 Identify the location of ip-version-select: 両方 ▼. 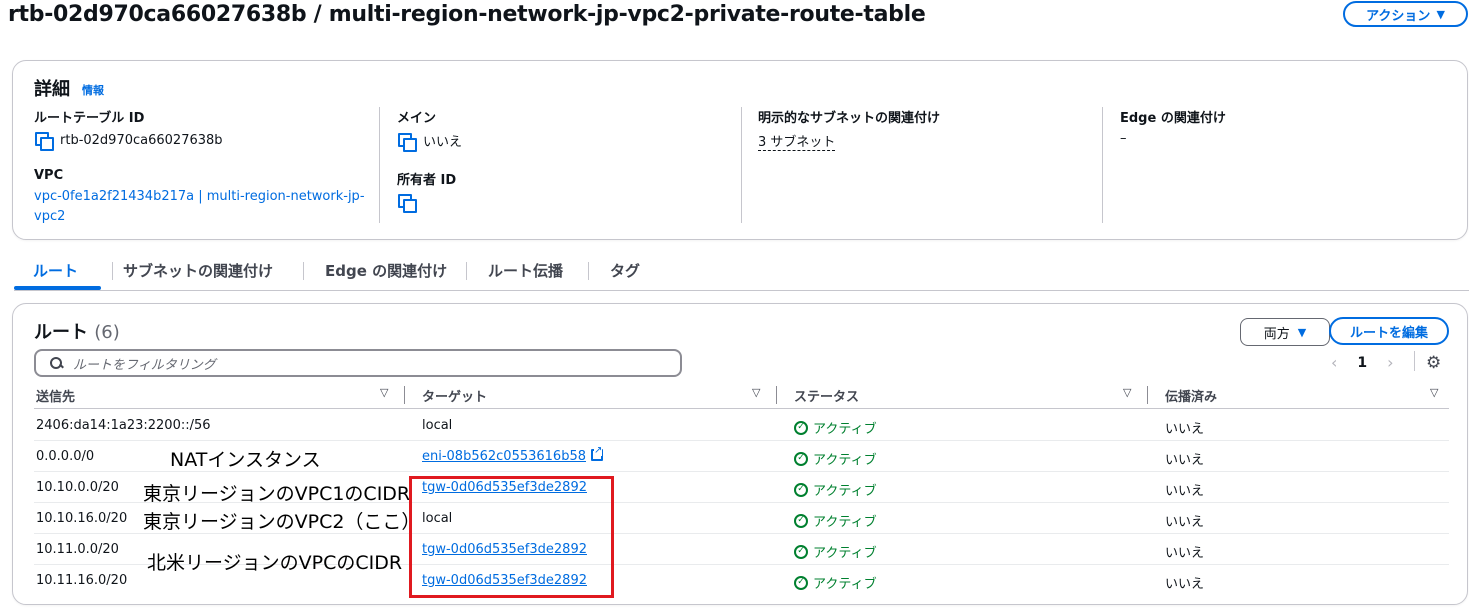
(1285, 332).